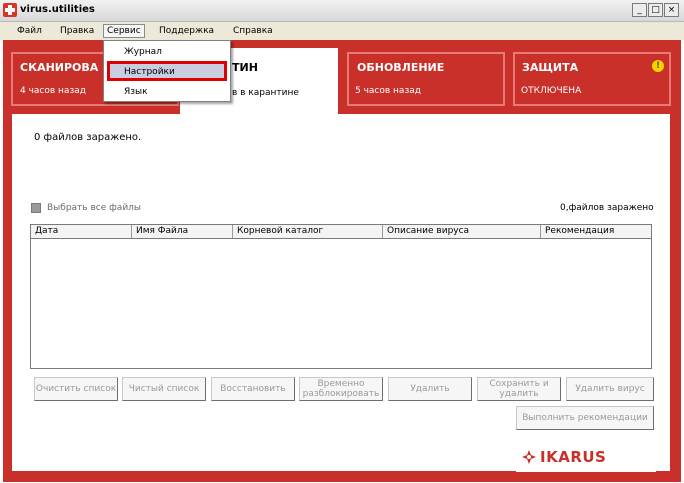  I want to click on service-dropdown-menu: Журнал Настройки Язык, so click(167, 71).